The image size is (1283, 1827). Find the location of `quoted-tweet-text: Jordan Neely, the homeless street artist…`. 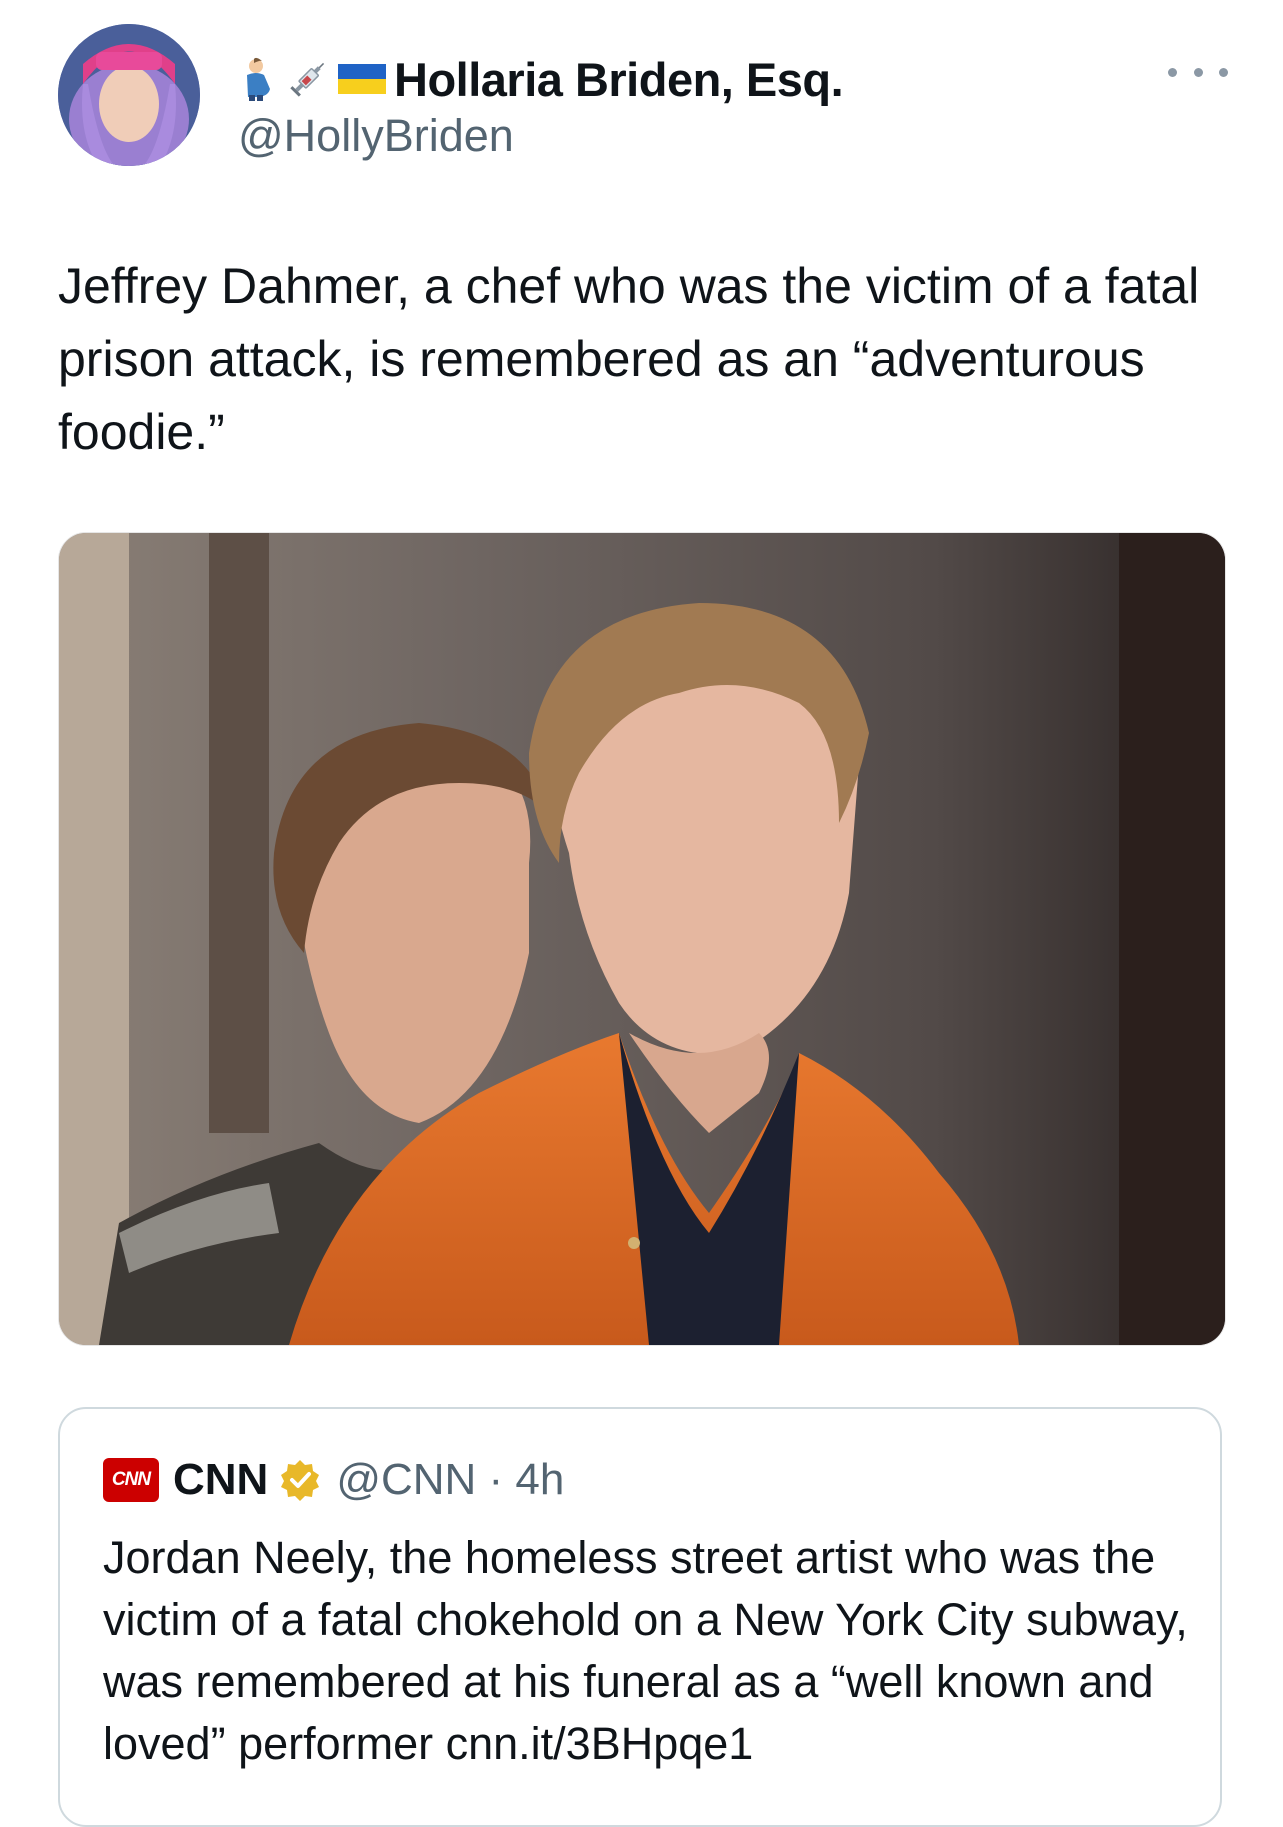

quoted-tweet-text: Jordan Neely, the homeless street artist… is located at coordinates (645, 1650).